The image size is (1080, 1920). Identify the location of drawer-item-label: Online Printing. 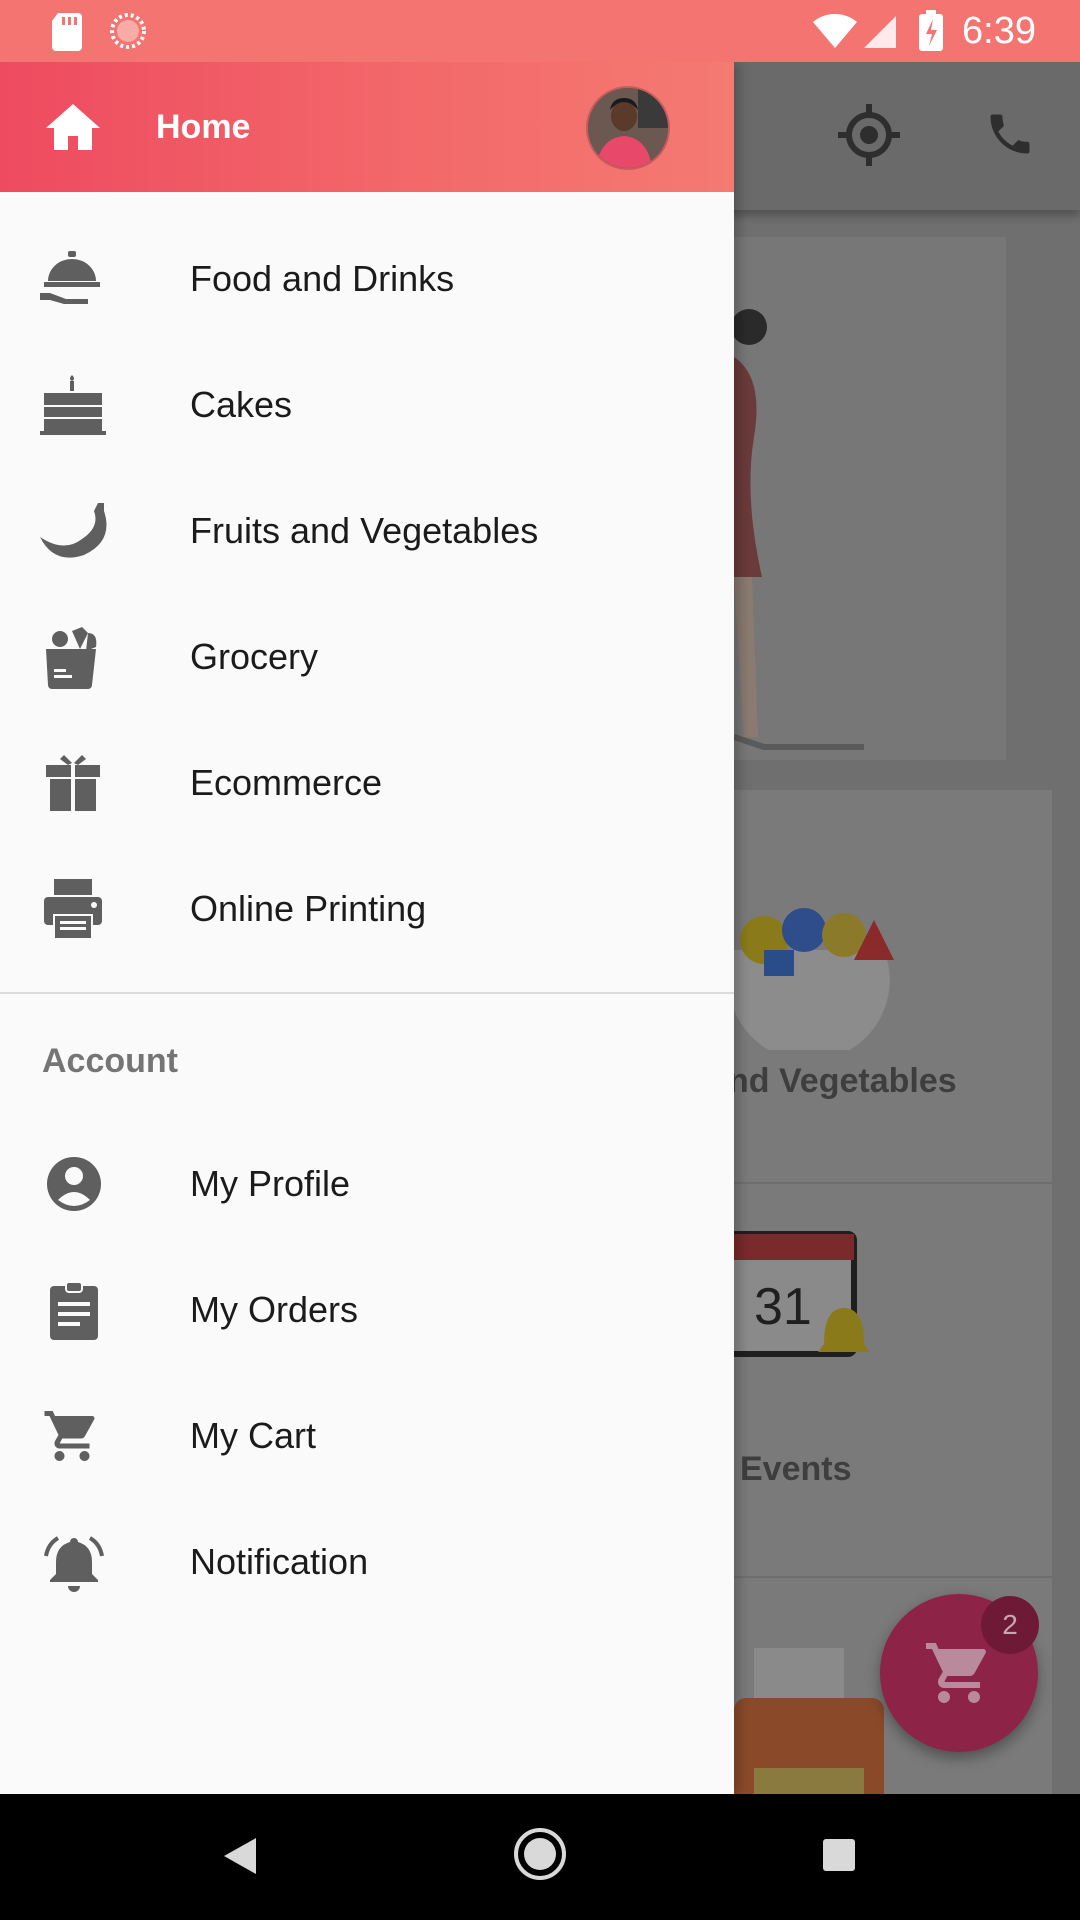
(308, 908).